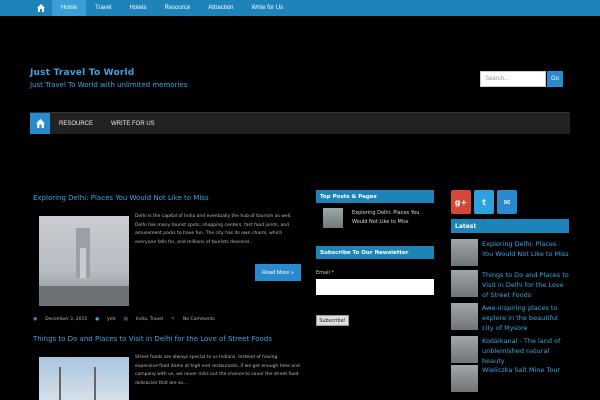  I want to click on topnav-travel: Travel, so click(103, 8).